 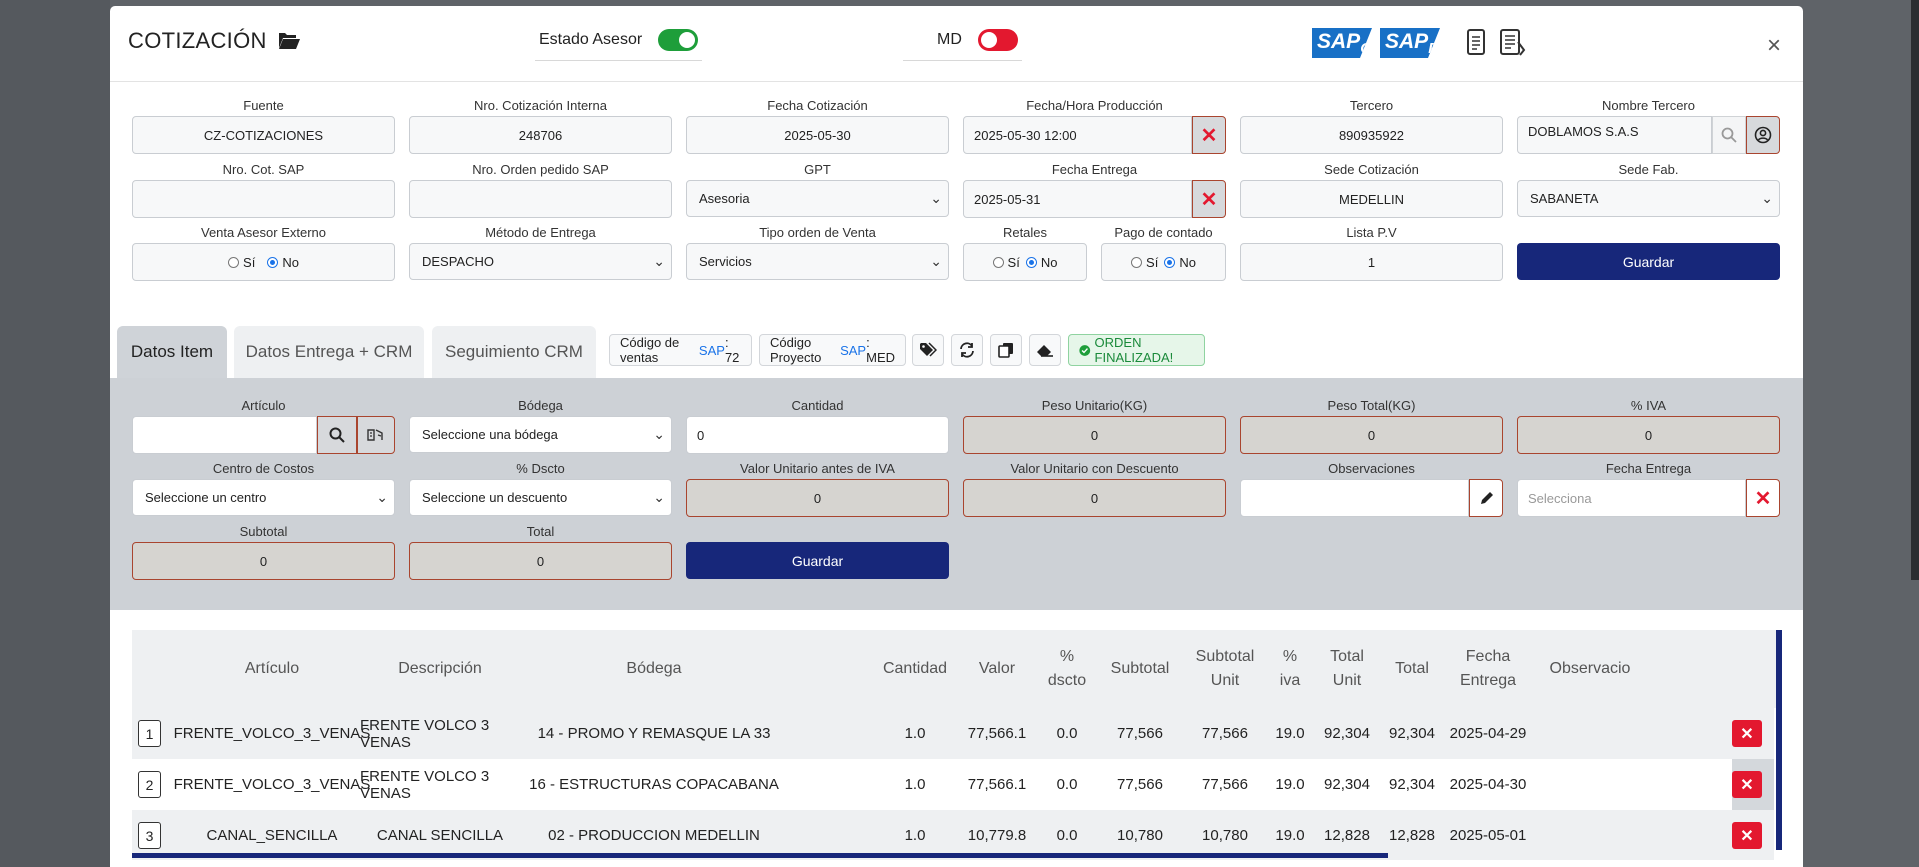 I want to click on table-horizontal-scrollbar, so click(x=760, y=855).